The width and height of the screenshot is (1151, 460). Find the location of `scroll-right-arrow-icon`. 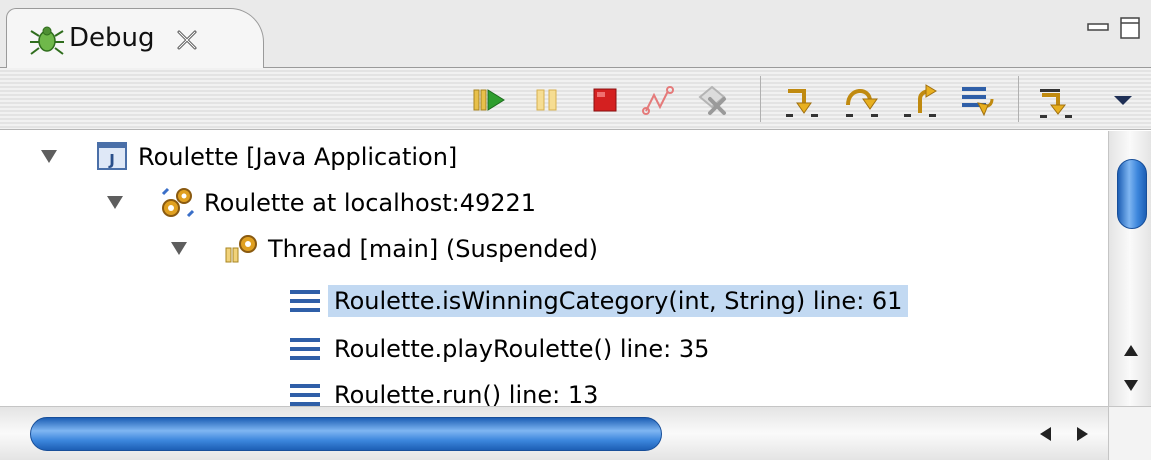

scroll-right-arrow-icon is located at coordinates (1082, 434).